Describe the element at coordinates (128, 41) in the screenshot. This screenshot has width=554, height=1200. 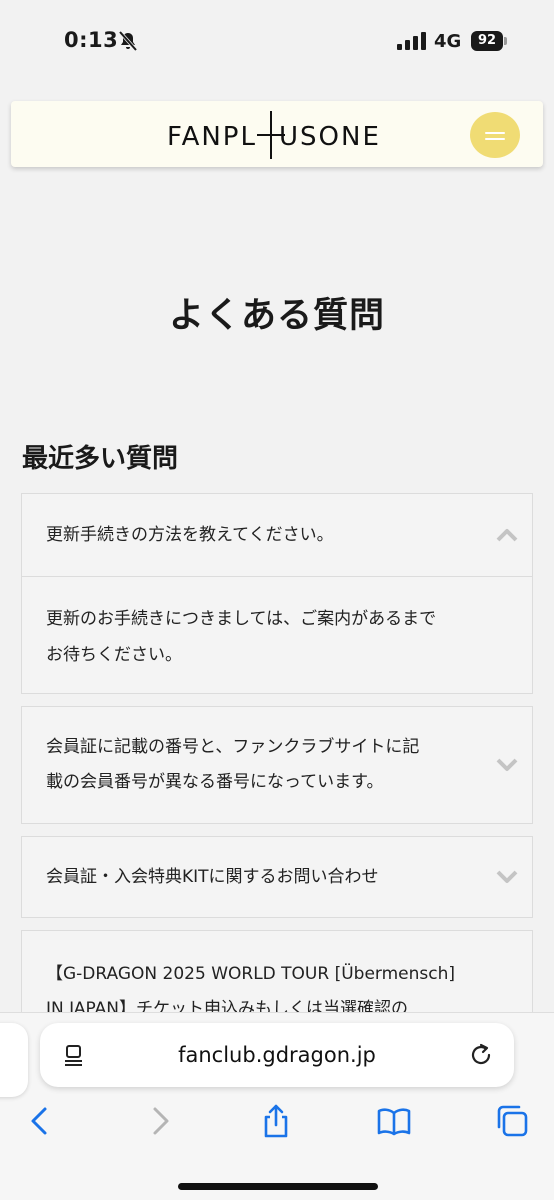
I see `bell-slash-icon` at that location.